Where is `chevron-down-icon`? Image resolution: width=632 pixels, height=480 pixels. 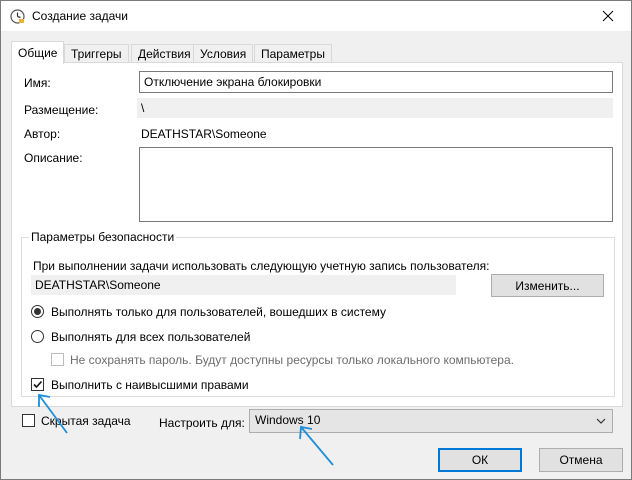 chevron-down-icon is located at coordinates (601, 421).